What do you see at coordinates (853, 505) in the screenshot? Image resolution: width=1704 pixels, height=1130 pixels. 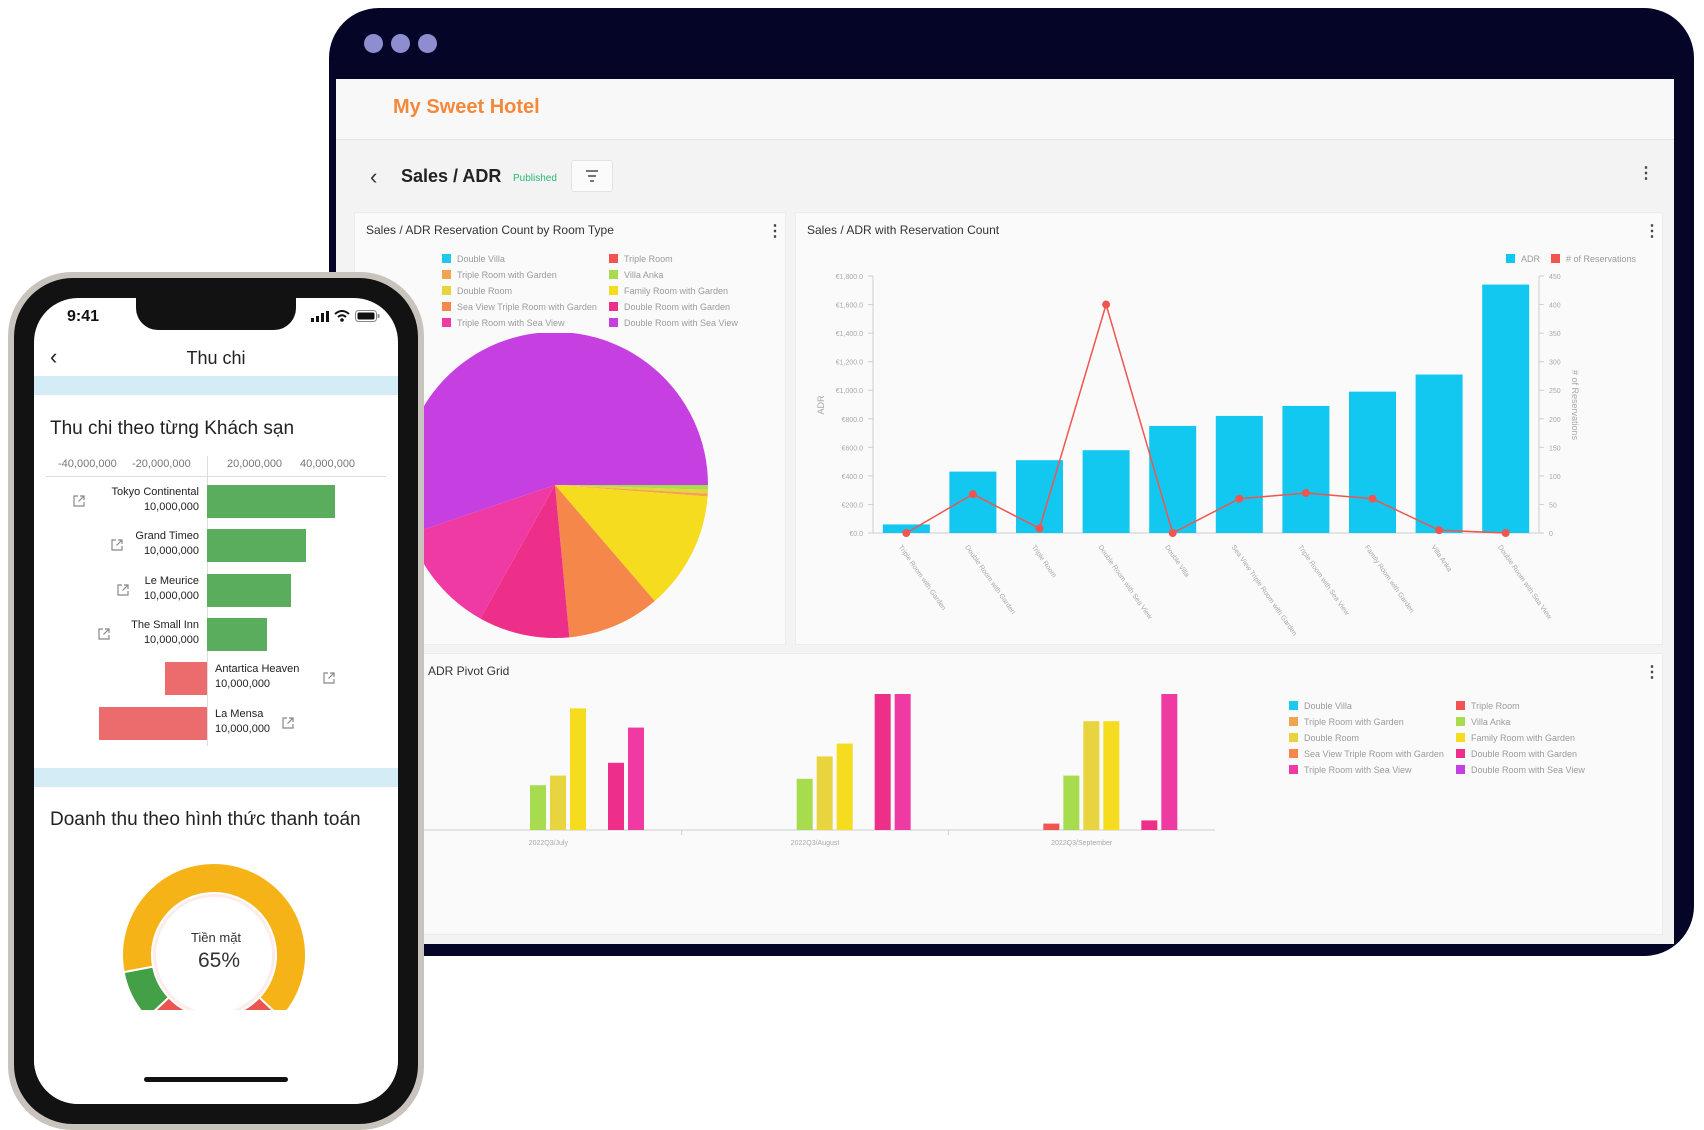 I see `y-left-tick: €200.0` at bounding box center [853, 505].